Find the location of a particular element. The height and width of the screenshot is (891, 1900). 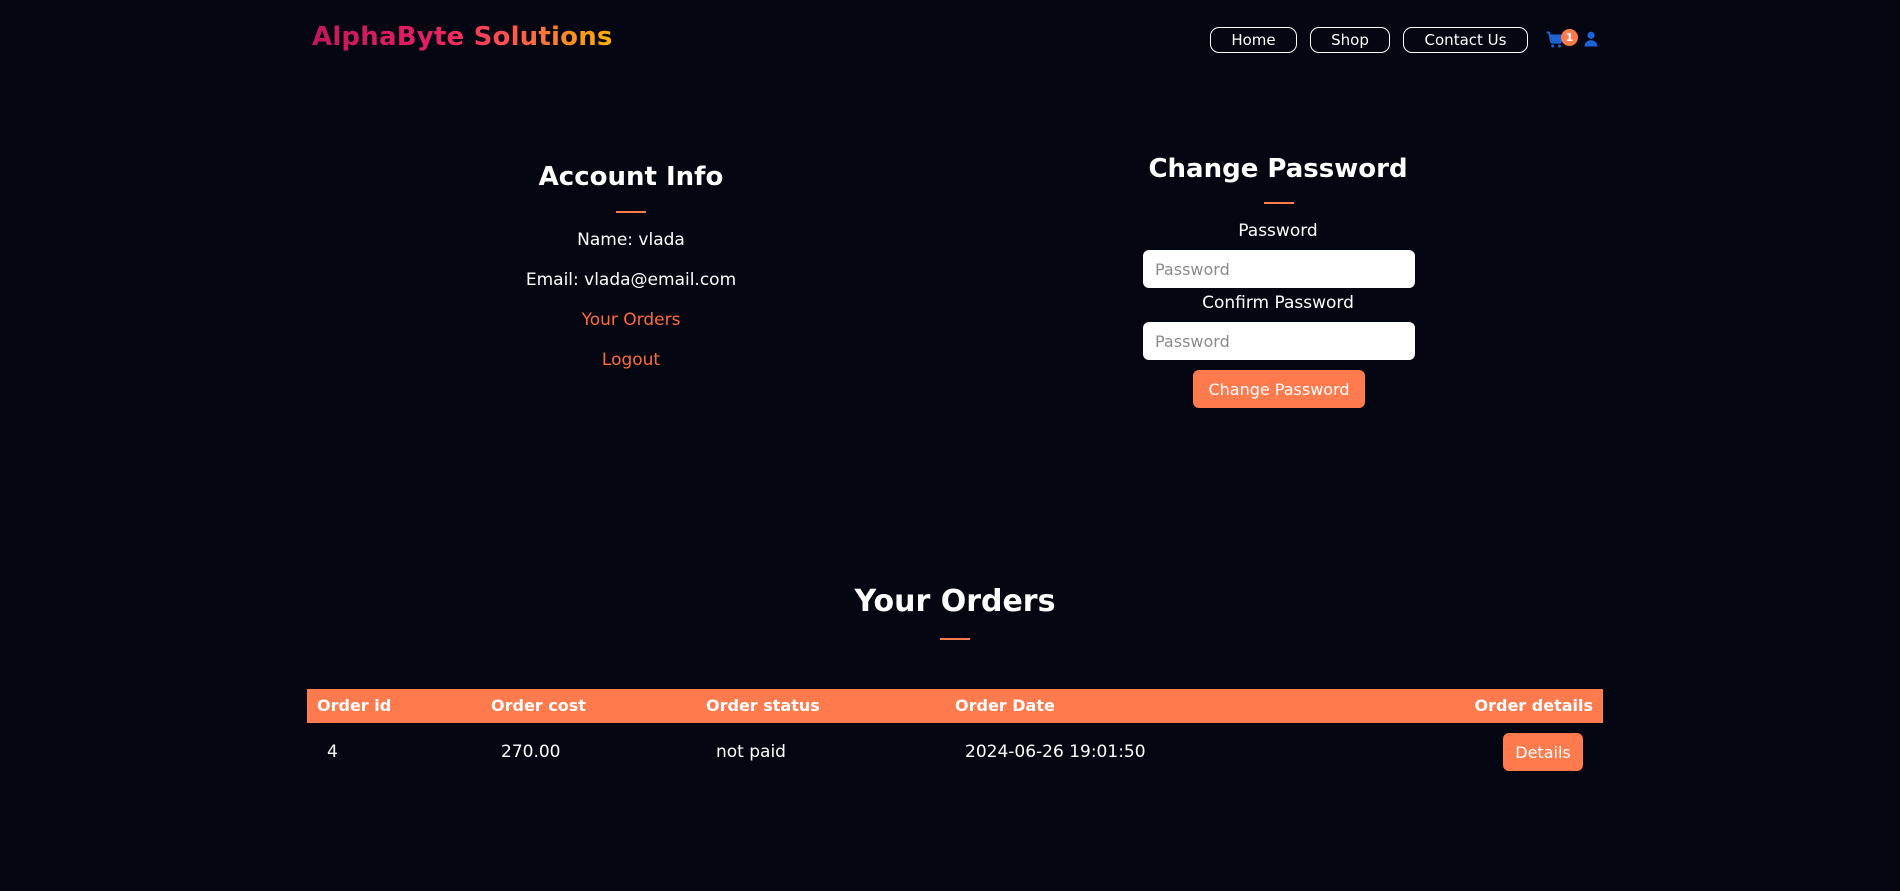

account-email: Email: vlada@email.com is located at coordinates (631, 280).